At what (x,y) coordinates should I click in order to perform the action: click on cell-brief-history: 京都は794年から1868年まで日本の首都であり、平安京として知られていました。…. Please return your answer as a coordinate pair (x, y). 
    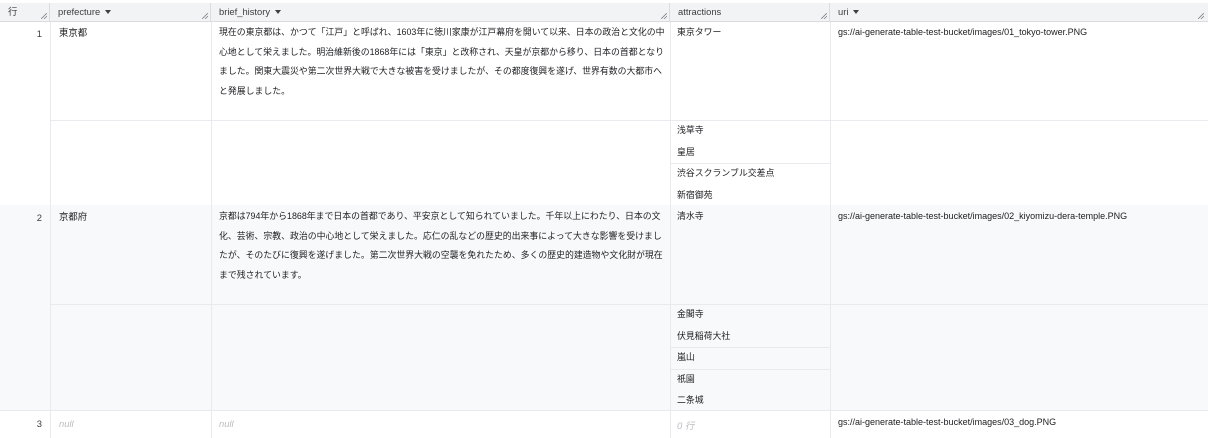
    Looking at the image, I should click on (443, 246).